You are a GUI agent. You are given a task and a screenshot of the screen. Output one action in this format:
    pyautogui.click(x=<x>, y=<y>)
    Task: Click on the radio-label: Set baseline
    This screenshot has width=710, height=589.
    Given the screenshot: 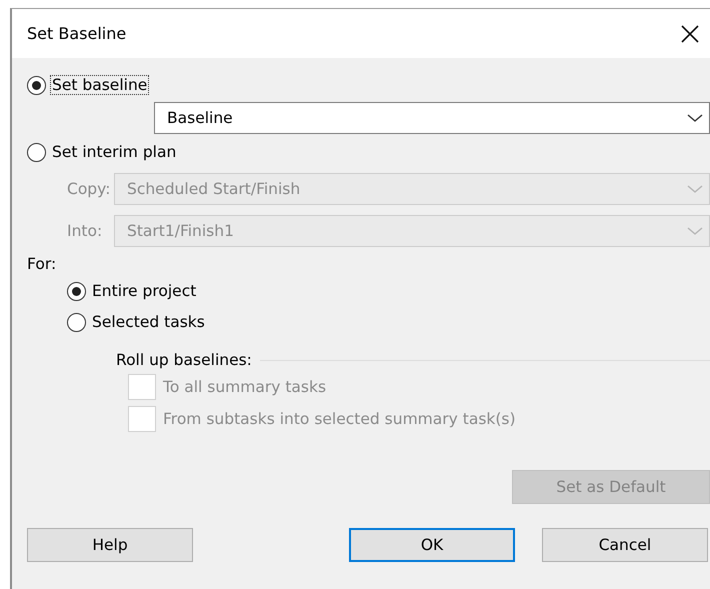 What is the action you would take?
    pyautogui.click(x=100, y=85)
    